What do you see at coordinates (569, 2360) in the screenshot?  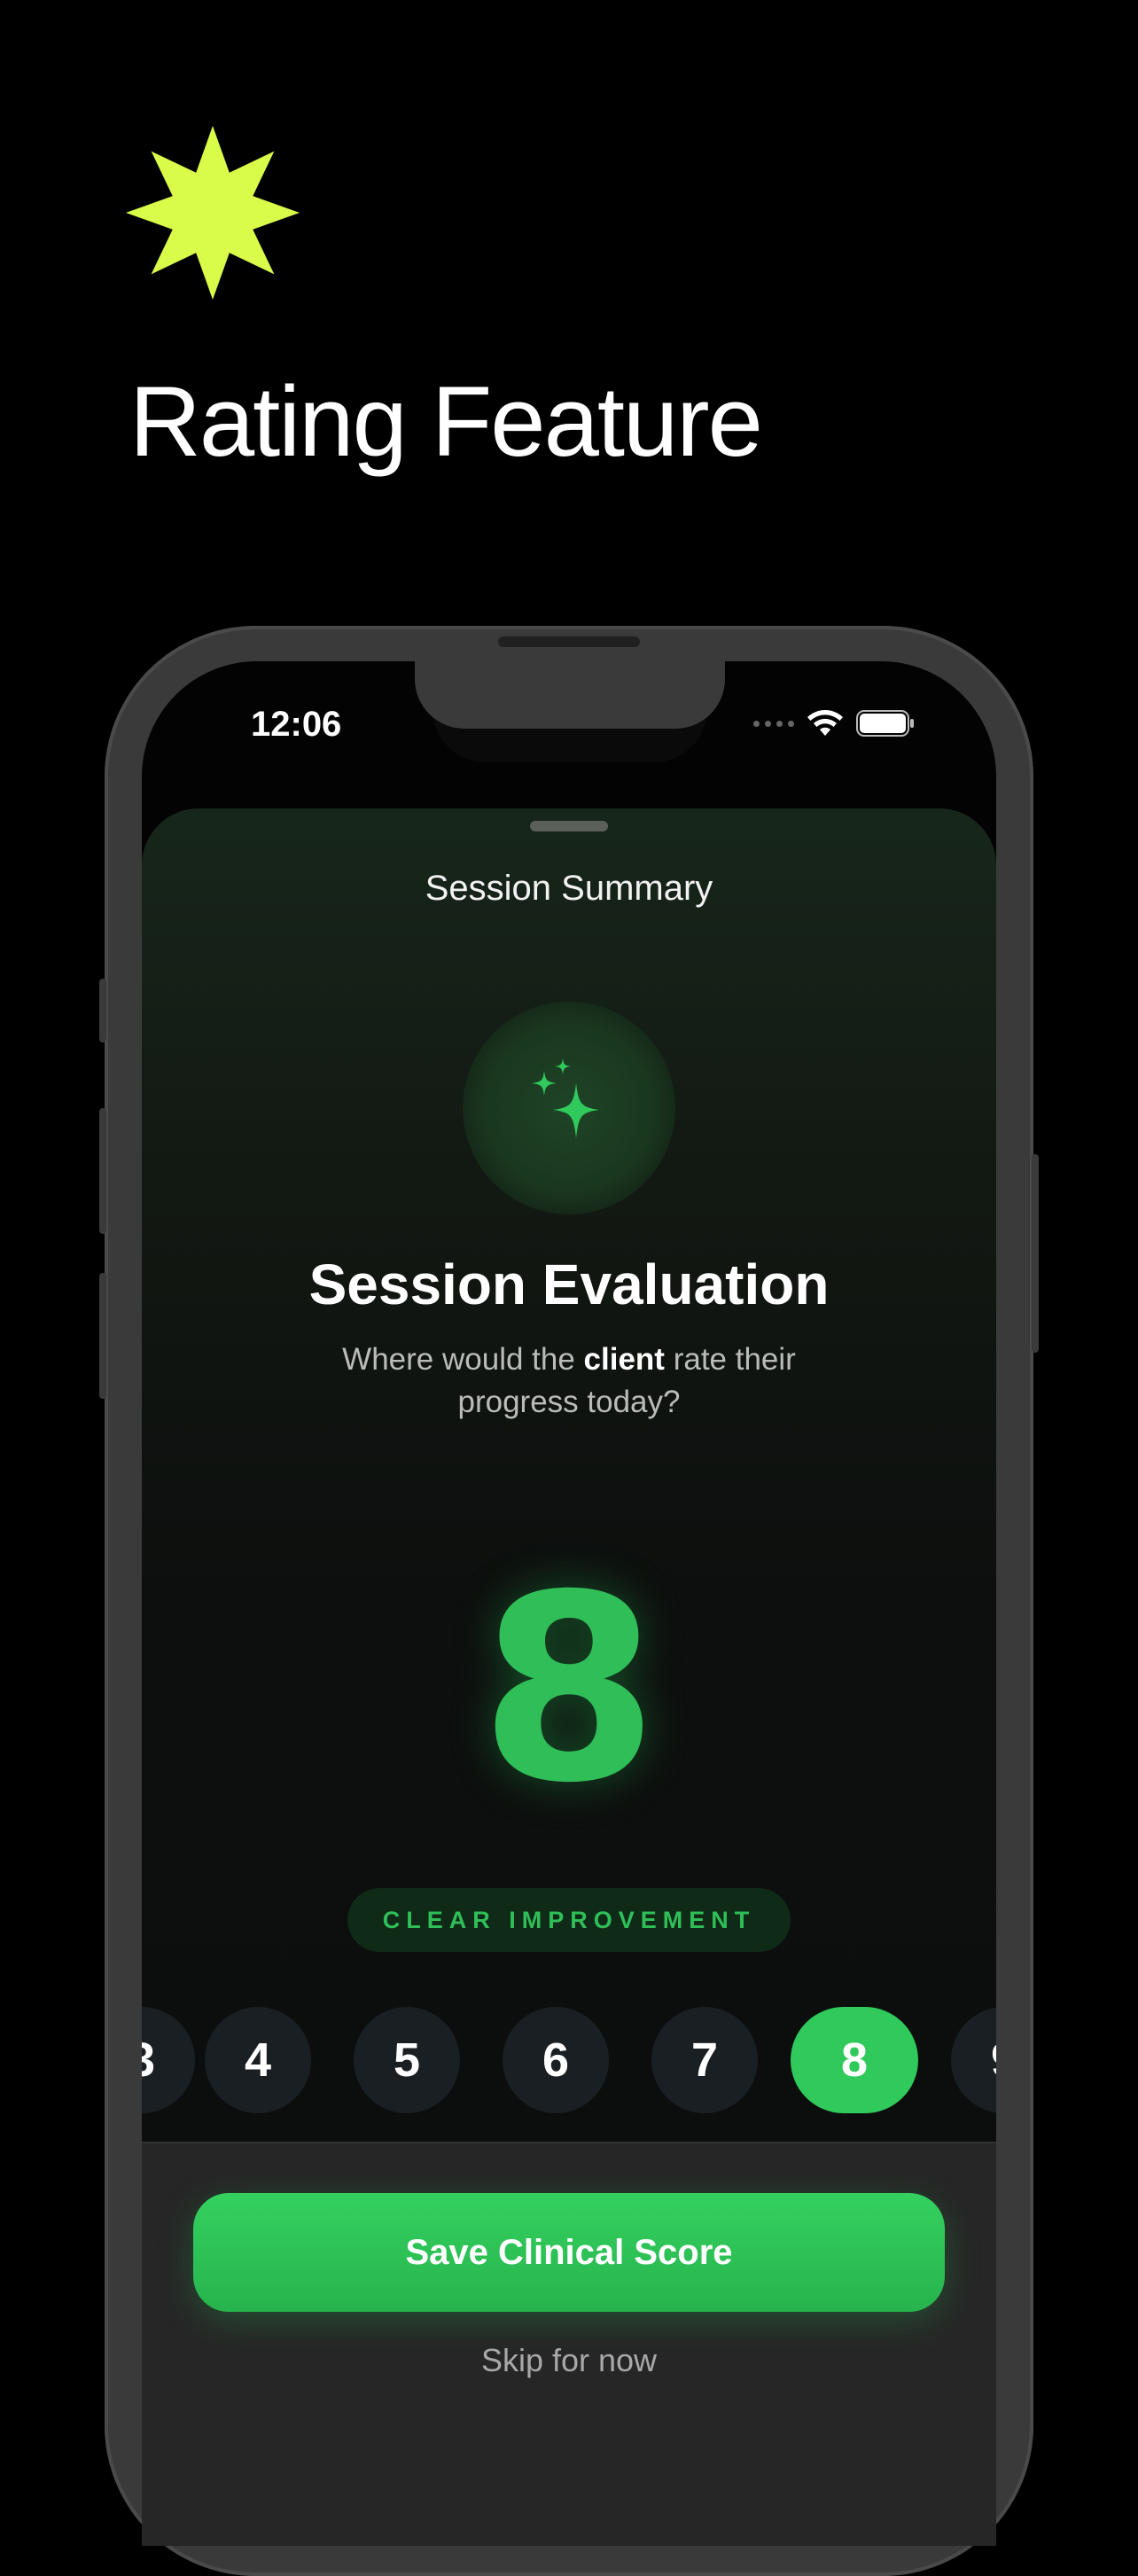 I see `skip-button: Skip for now` at bounding box center [569, 2360].